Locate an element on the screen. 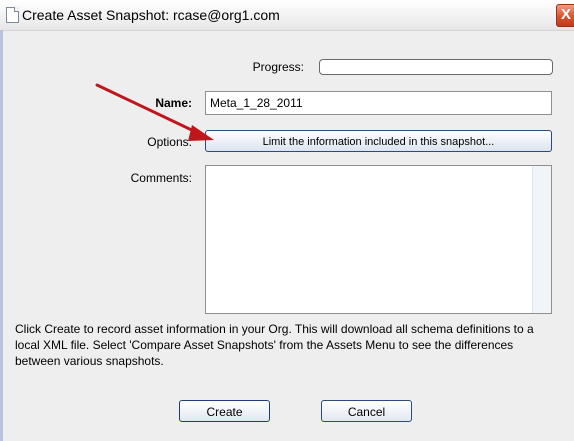 This screenshot has height=441, width=574. comments-text is located at coordinates (378, 169).